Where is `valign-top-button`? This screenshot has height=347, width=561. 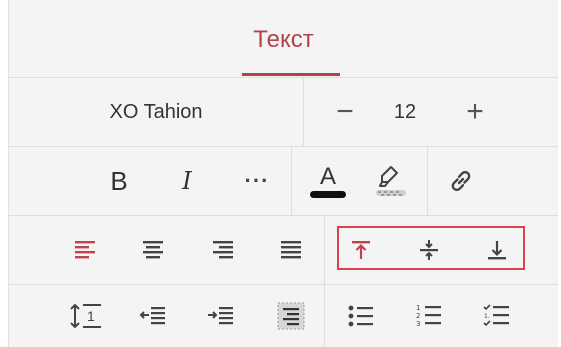
valign-top-button is located at coordinates (361, 250).